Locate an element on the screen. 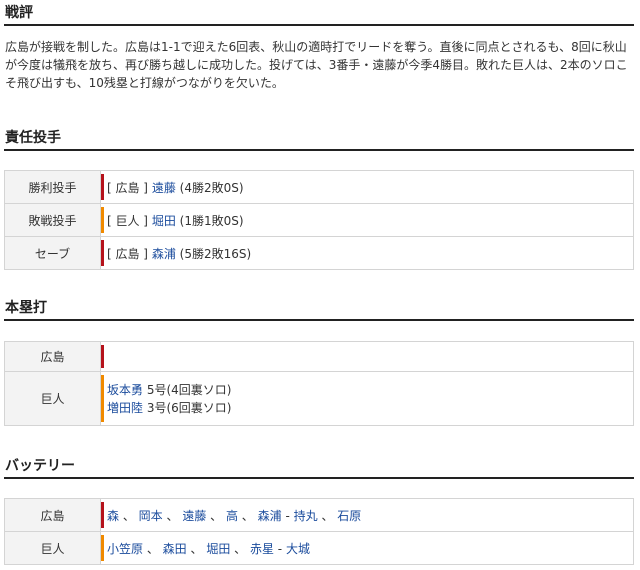 This screenshot has height=570, width=640. battery-pitcher-link: 小笠原 is located at coordinates (125, 549).